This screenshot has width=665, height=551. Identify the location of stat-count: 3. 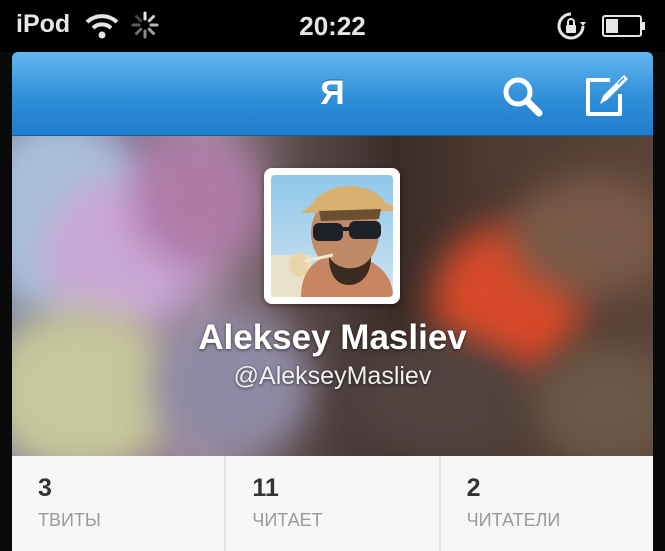
(45, 488).